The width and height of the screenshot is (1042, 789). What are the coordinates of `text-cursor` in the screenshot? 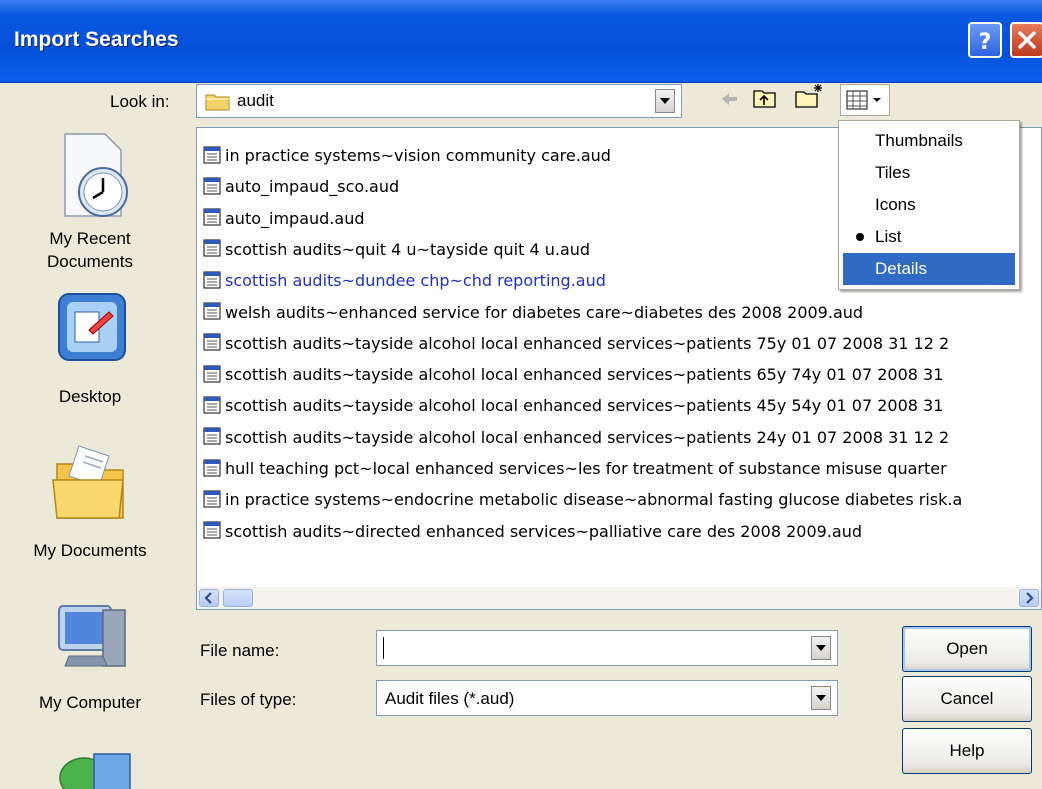 It's located at (383, 648).